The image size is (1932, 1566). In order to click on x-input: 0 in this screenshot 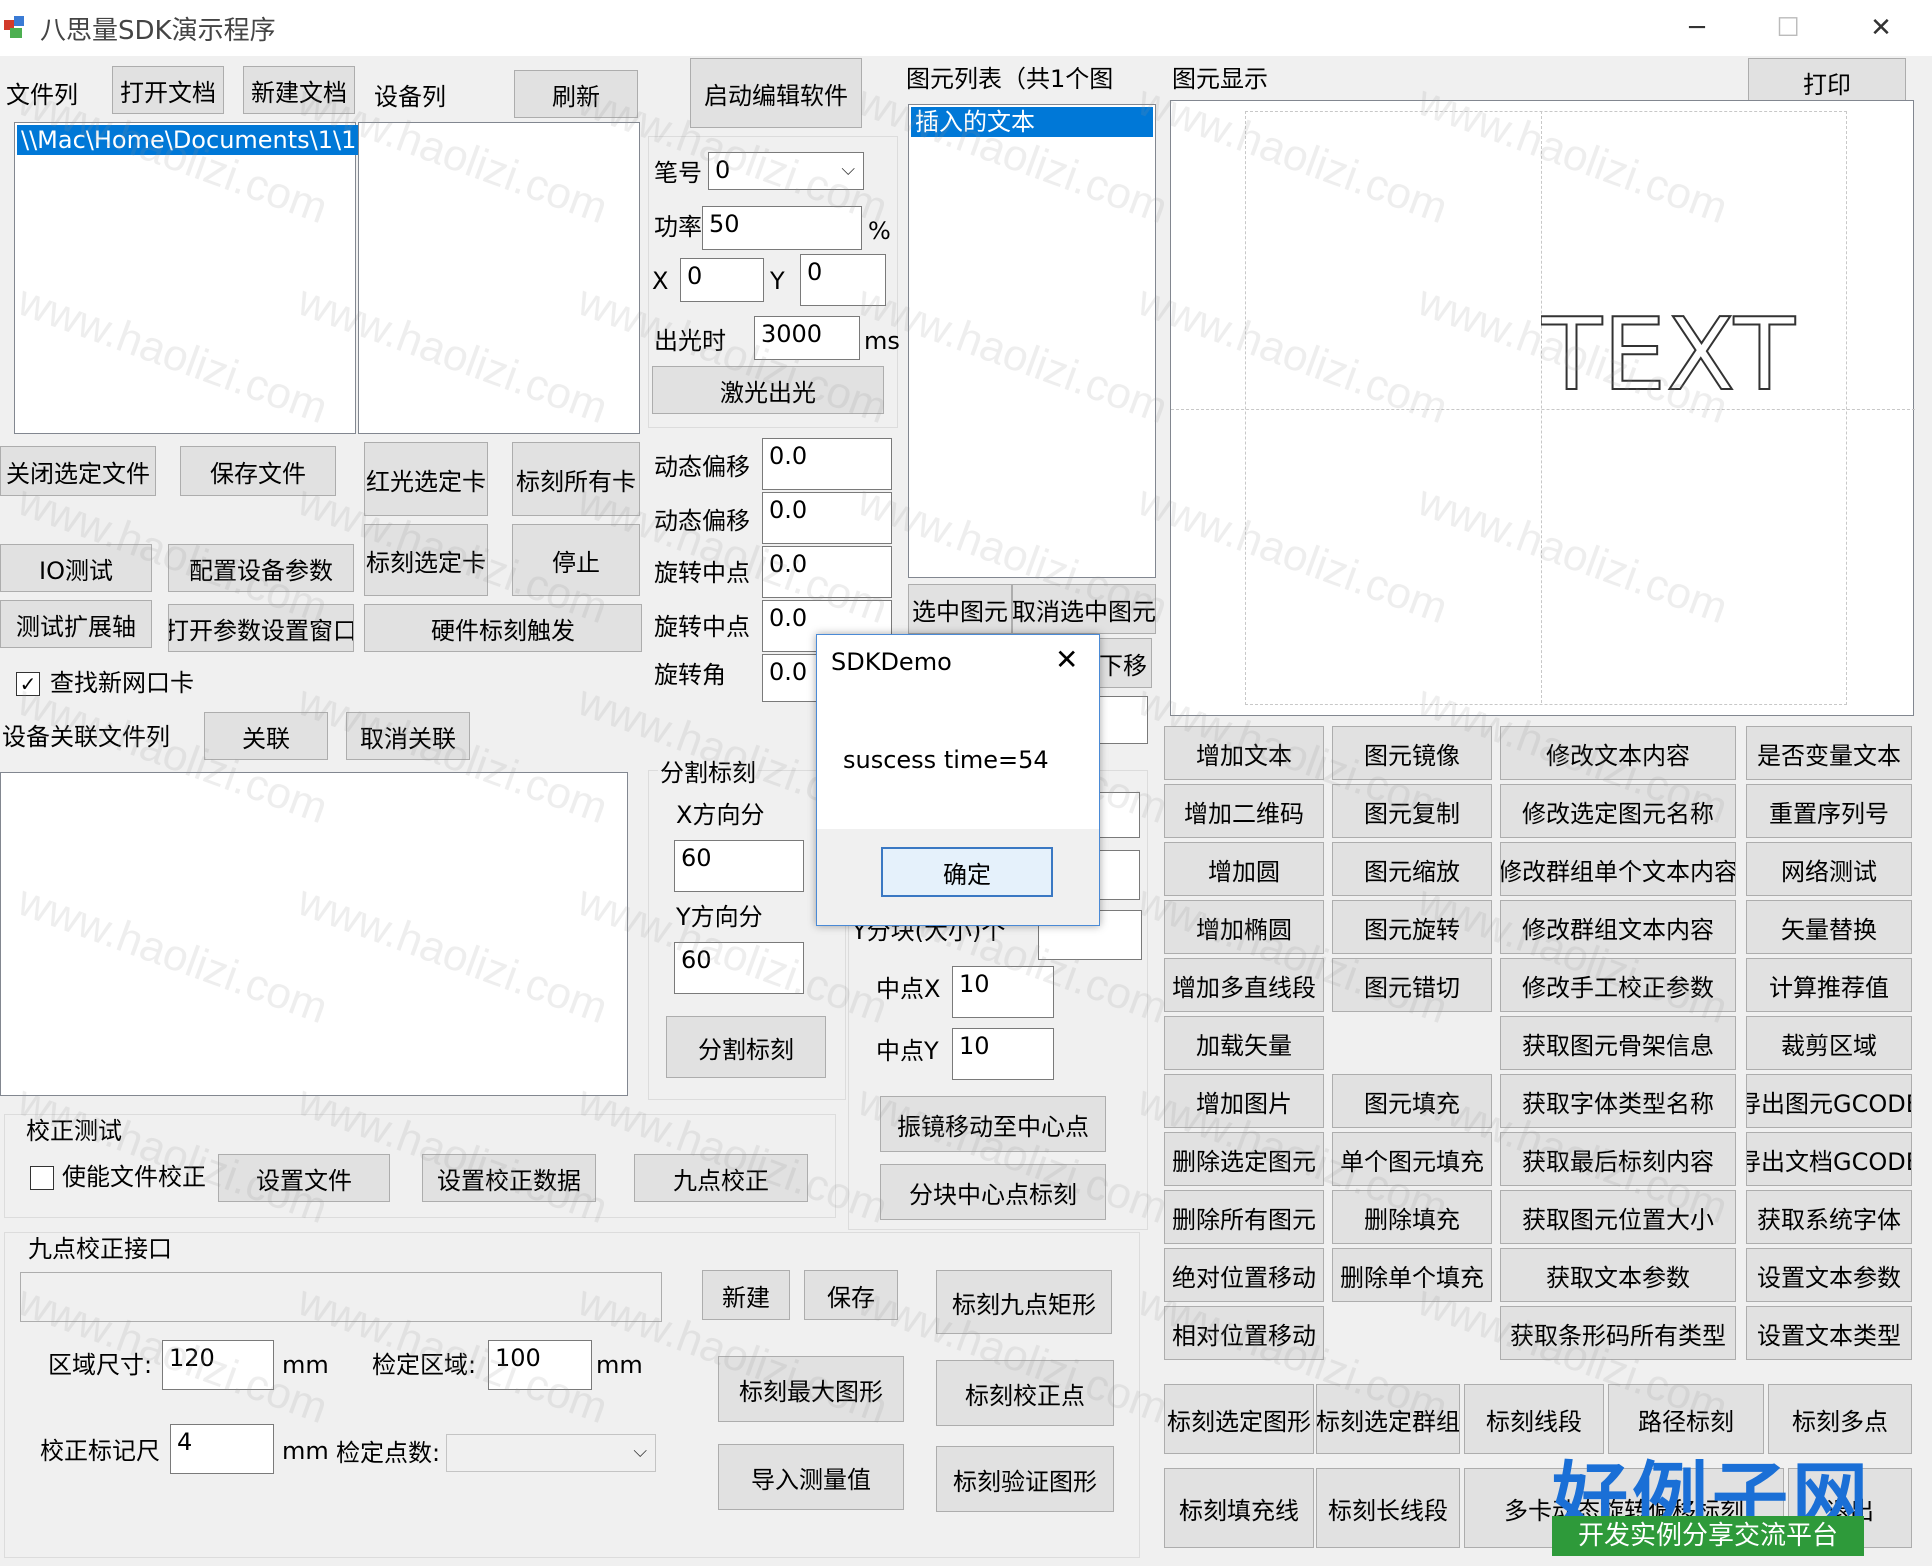, I will do `click(722, 280)`.